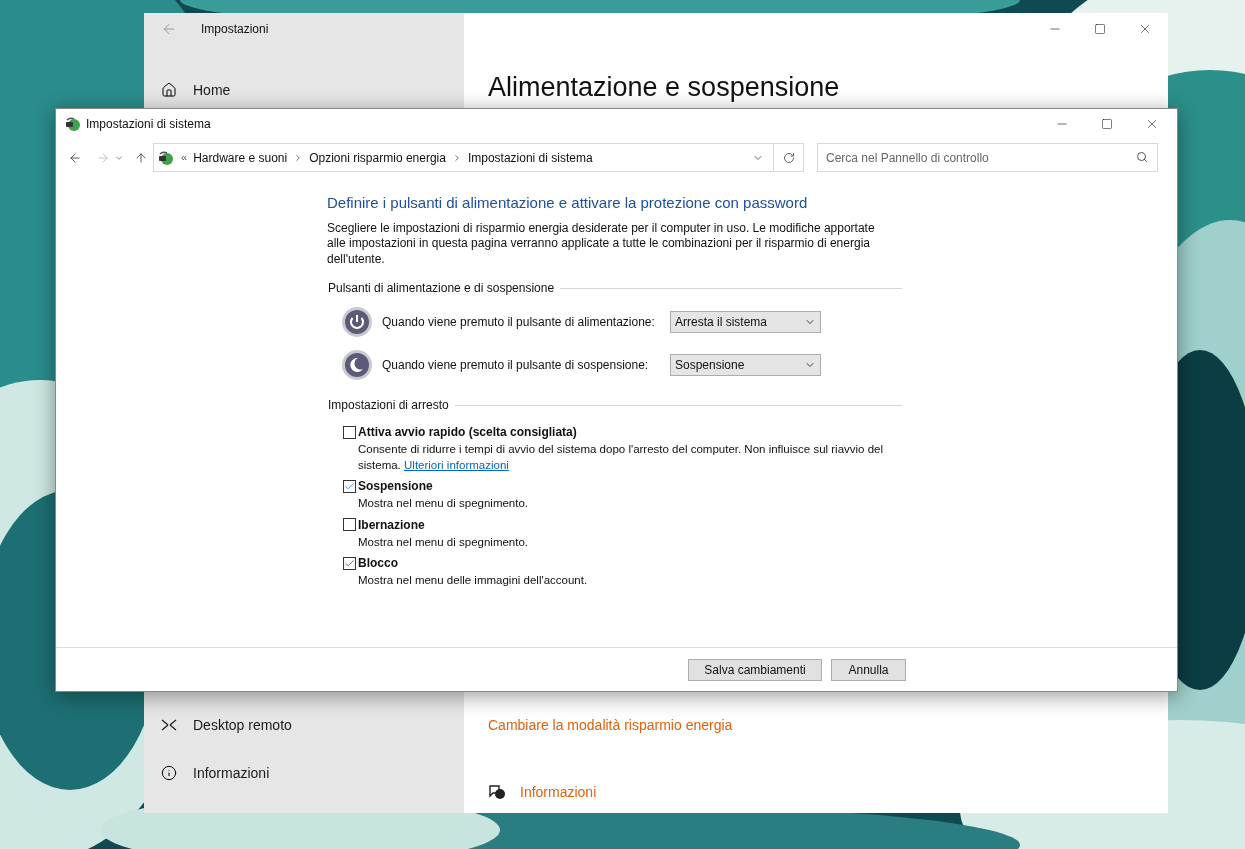 The width and height of the screenshot is (1245, 849). What do you see at coordinates (357, 365) in the screenshot?
I see `sleep-button-icon` at bounding box center [357, 365].